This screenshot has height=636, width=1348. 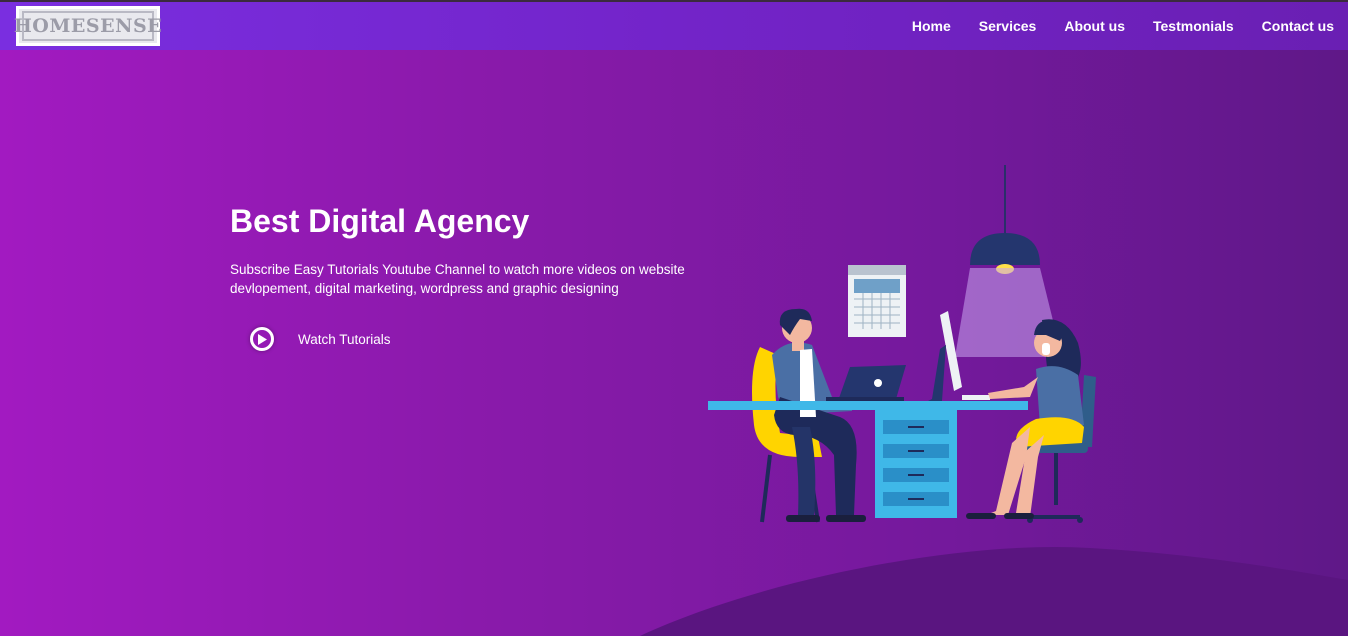 I want to click on nav-link-contact-us: Contact us, so click(x=1298, y=26).